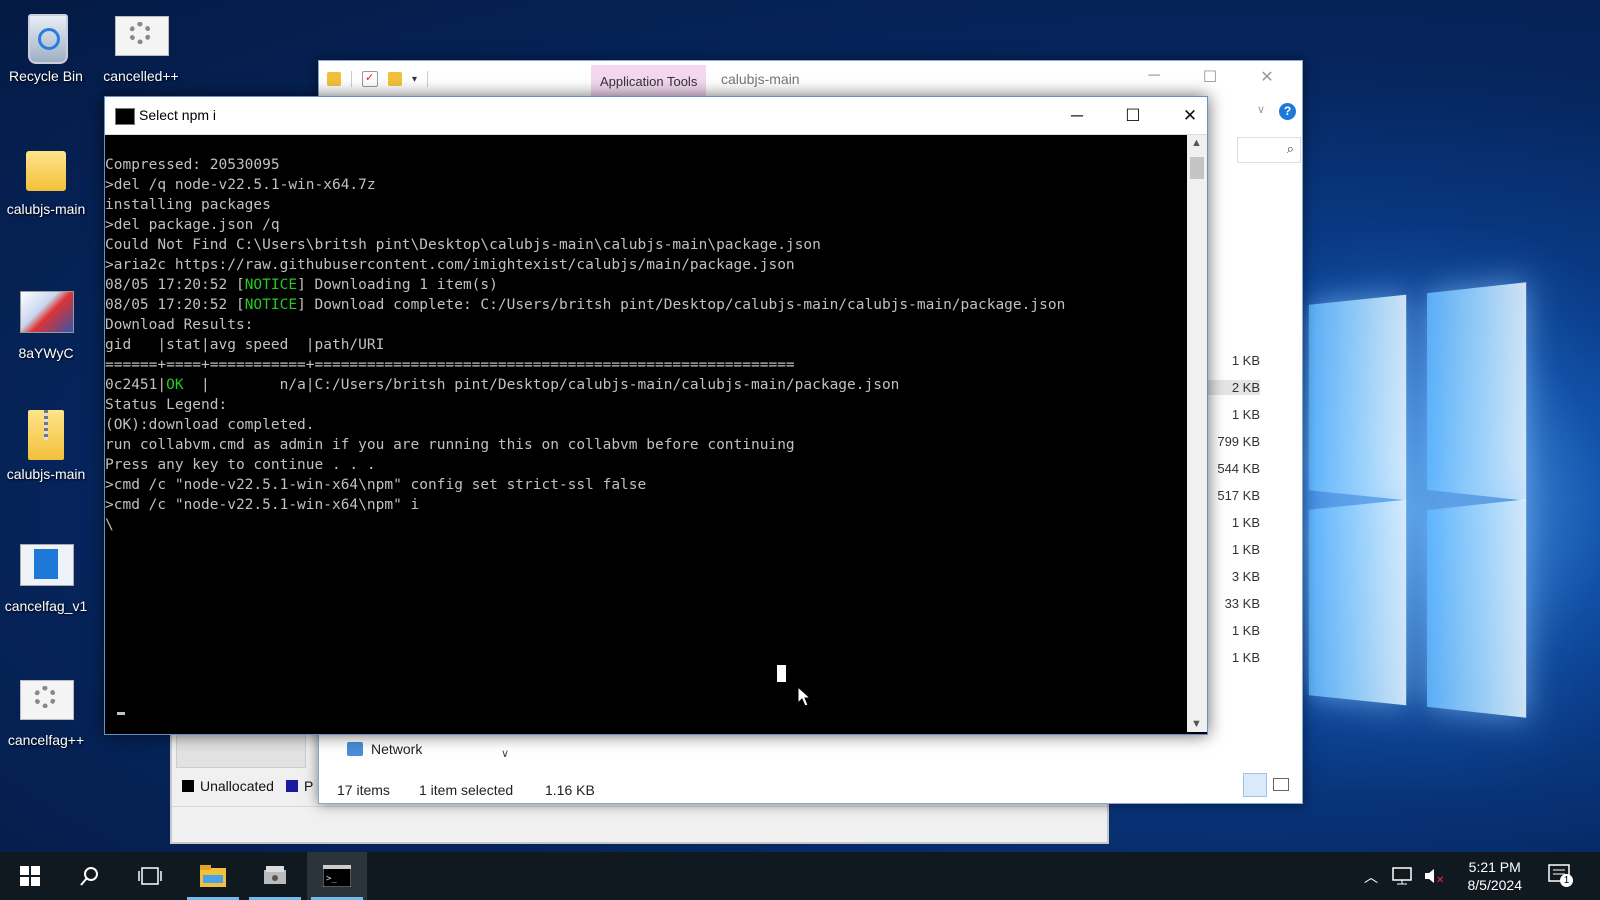 This screenshot has width=1600, height=900. Describe the element at coordinates (781, 673) in the screenshot. I see `text-selection-cursor` at that location.